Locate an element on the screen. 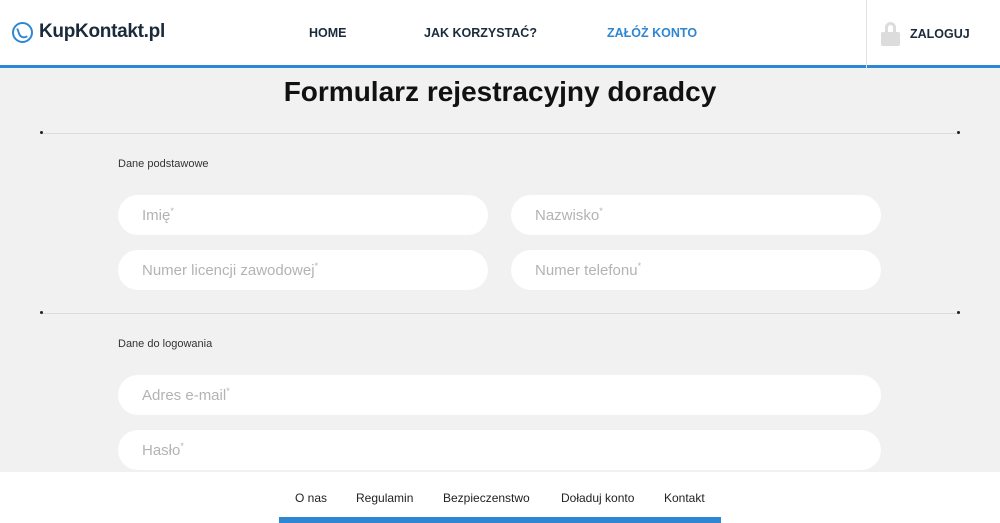 The width and height of the screenshot is (1000, 523). page-title: Formularz rejestracyjny doradcy is located at coordinates (500, 91).